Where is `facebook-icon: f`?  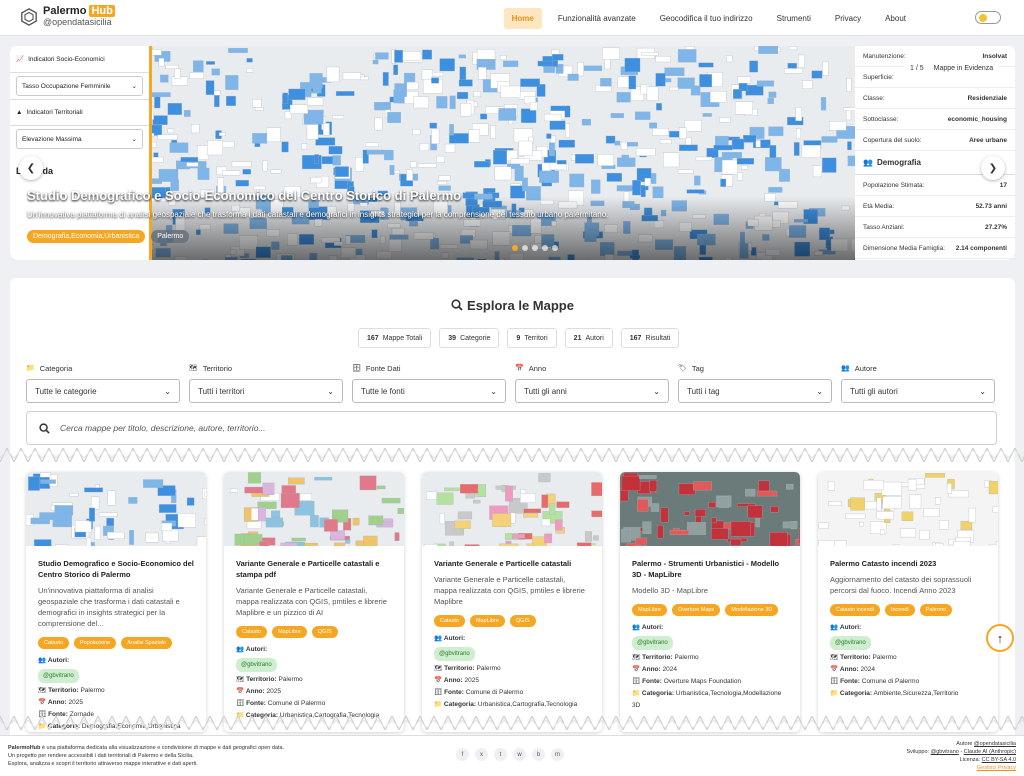 facebook-icon: f is located at coordinates (462, 754).